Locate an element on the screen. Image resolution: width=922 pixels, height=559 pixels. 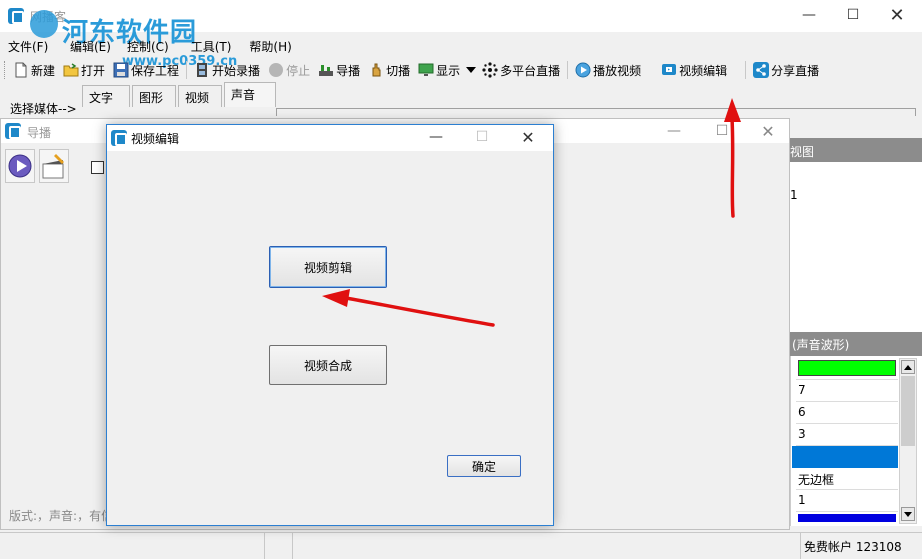
director-label: 导播 is located at coordinates (348, 70).